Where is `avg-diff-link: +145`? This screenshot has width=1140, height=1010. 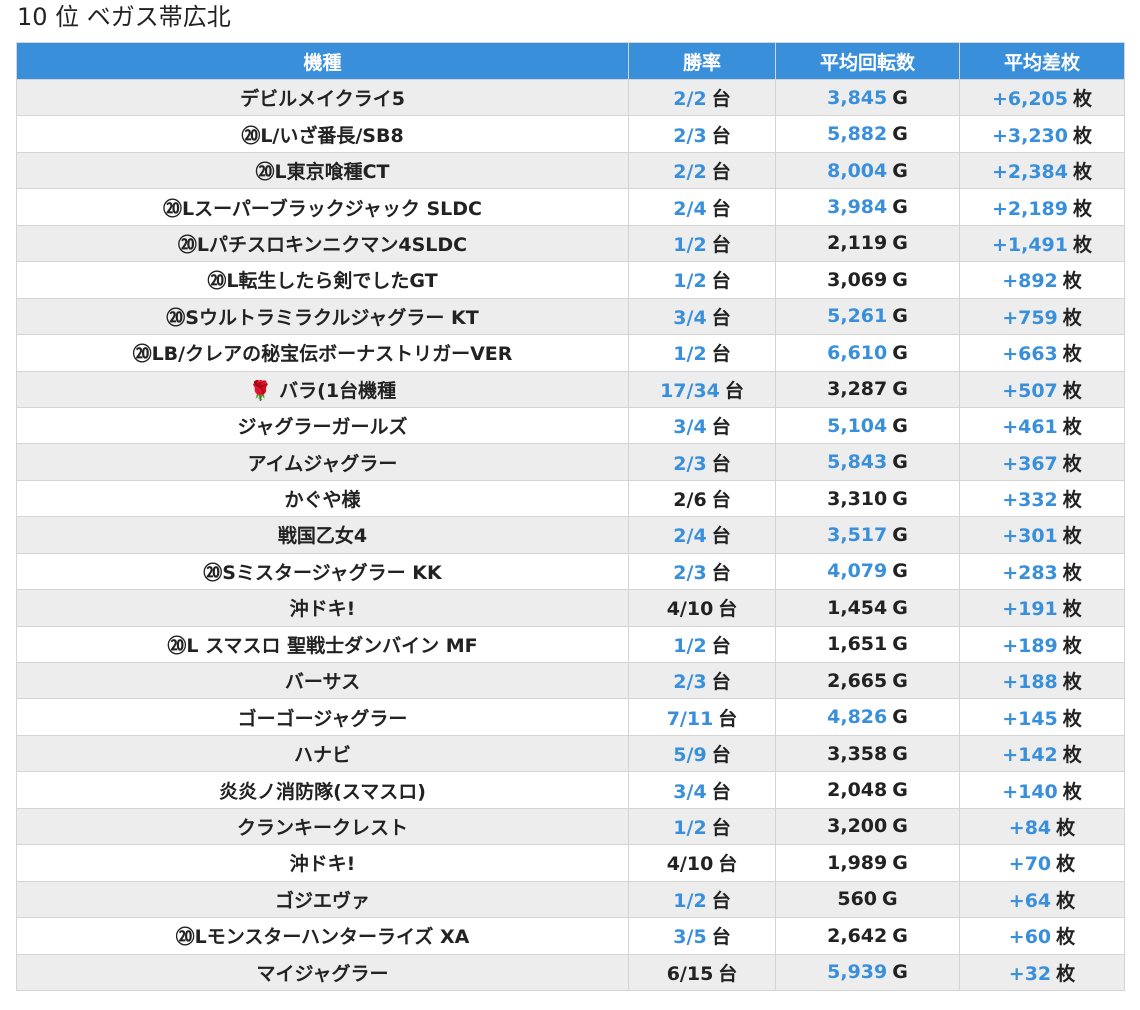 avg-diff-link: +145 is located at coordinates (1030, 719).